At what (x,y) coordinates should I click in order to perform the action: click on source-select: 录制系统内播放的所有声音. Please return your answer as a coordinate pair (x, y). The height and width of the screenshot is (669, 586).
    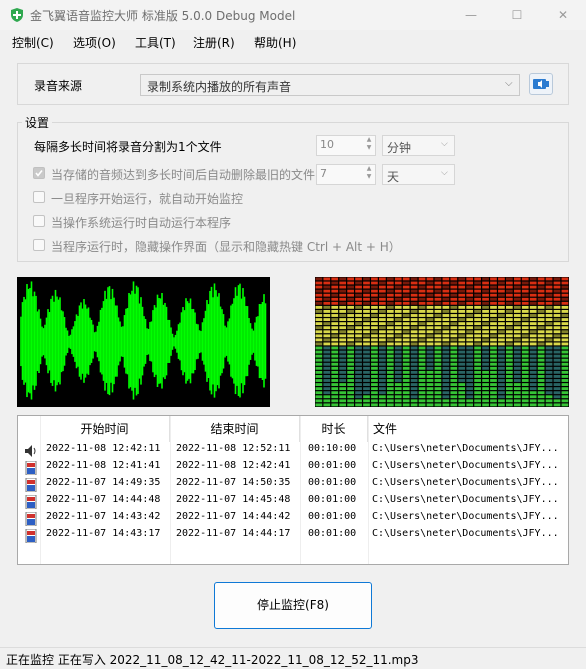
    Looking at the image, I should click on (330, 85).